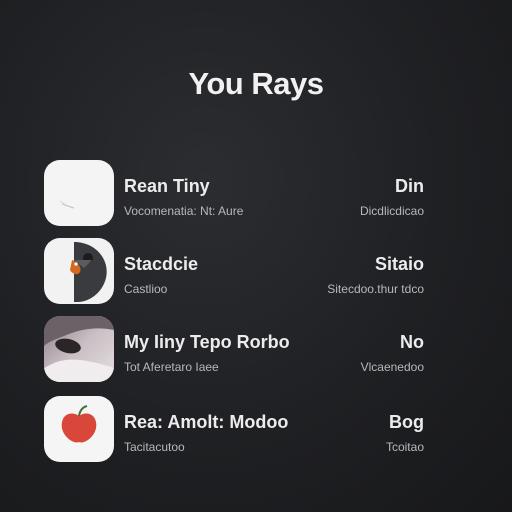 The height and width of the screenshot is (512, 512). I want to click on item-subtitle: Vocomenatia: Nt: Aure, so click(184, 211).